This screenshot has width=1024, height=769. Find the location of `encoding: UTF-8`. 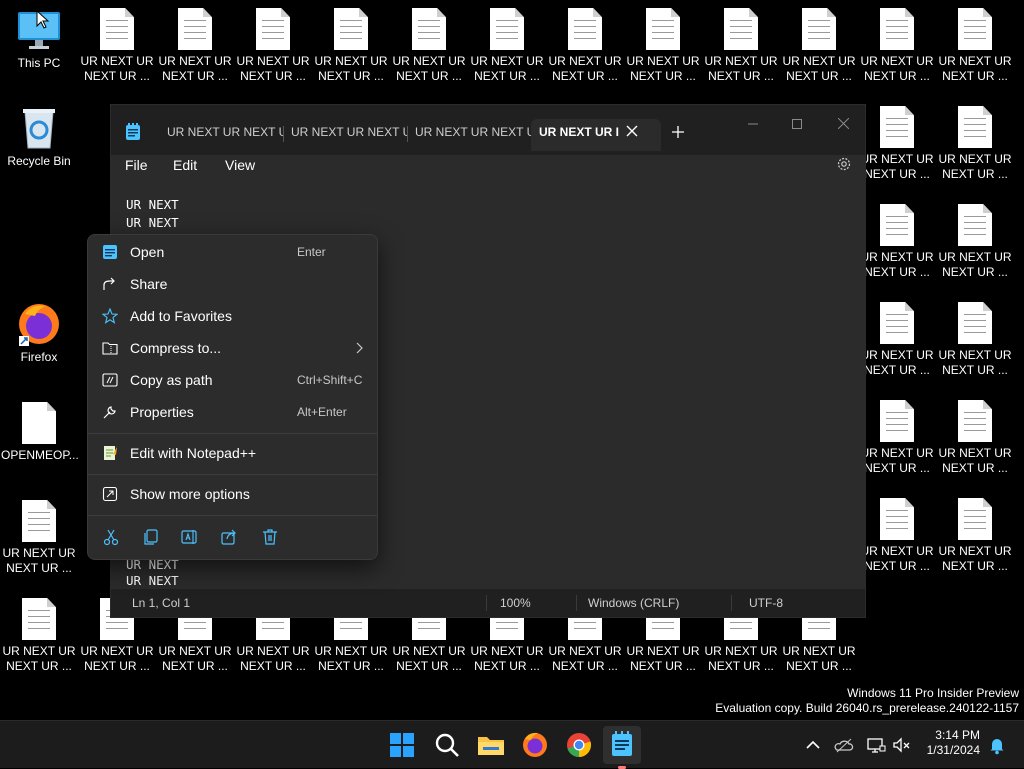

encoding: UTF-8 is located at coordinates (766, 603).